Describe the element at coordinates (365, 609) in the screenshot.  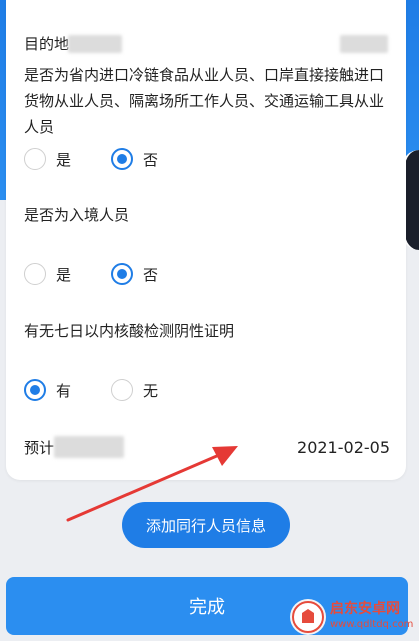
I see `watermark-title: 启东安卓网` at that location.